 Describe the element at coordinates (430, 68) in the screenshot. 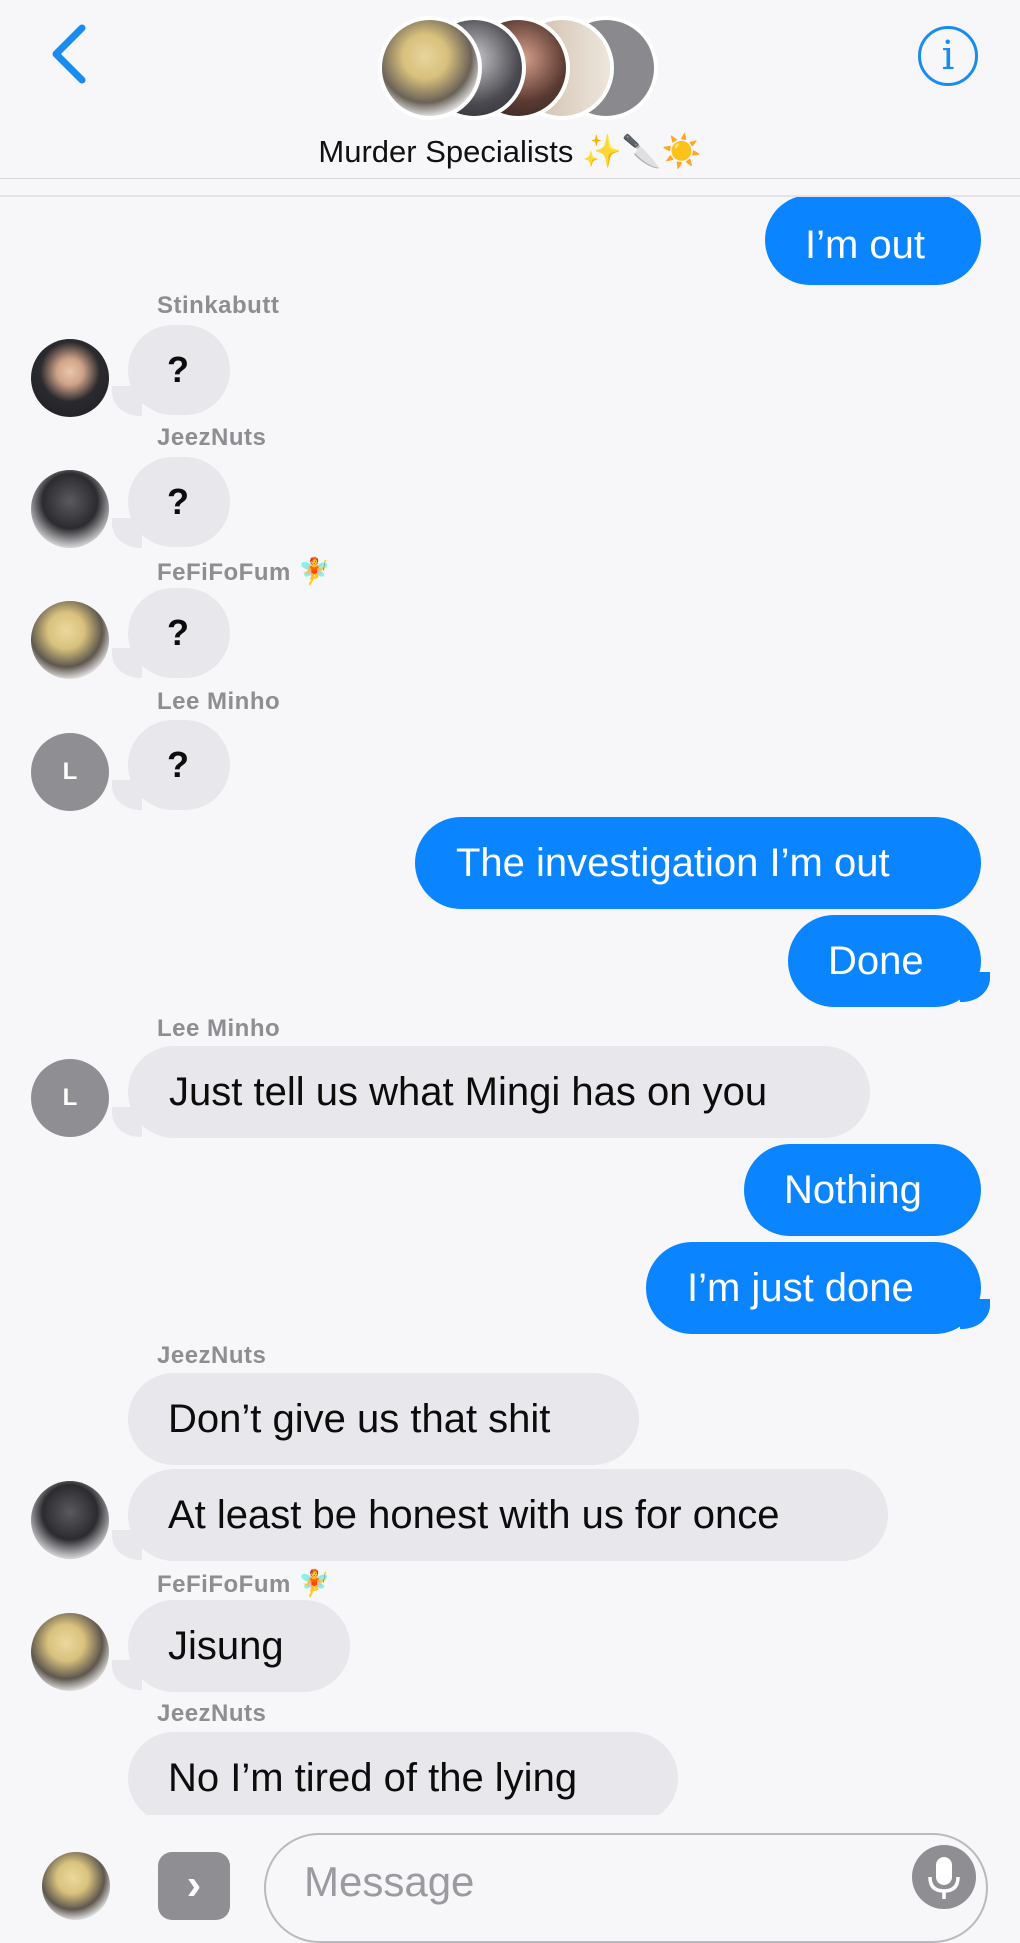

I see `group-member-avatar` at that location.